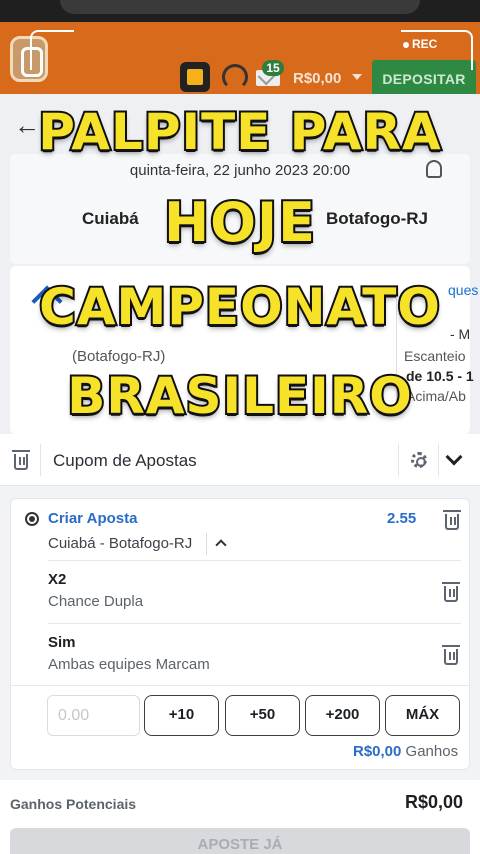  Describe the element at coordinates (240, 170) in the screenshot. I see `match-date: quinta-feira, 22 junho 2023 20:00` at that location.